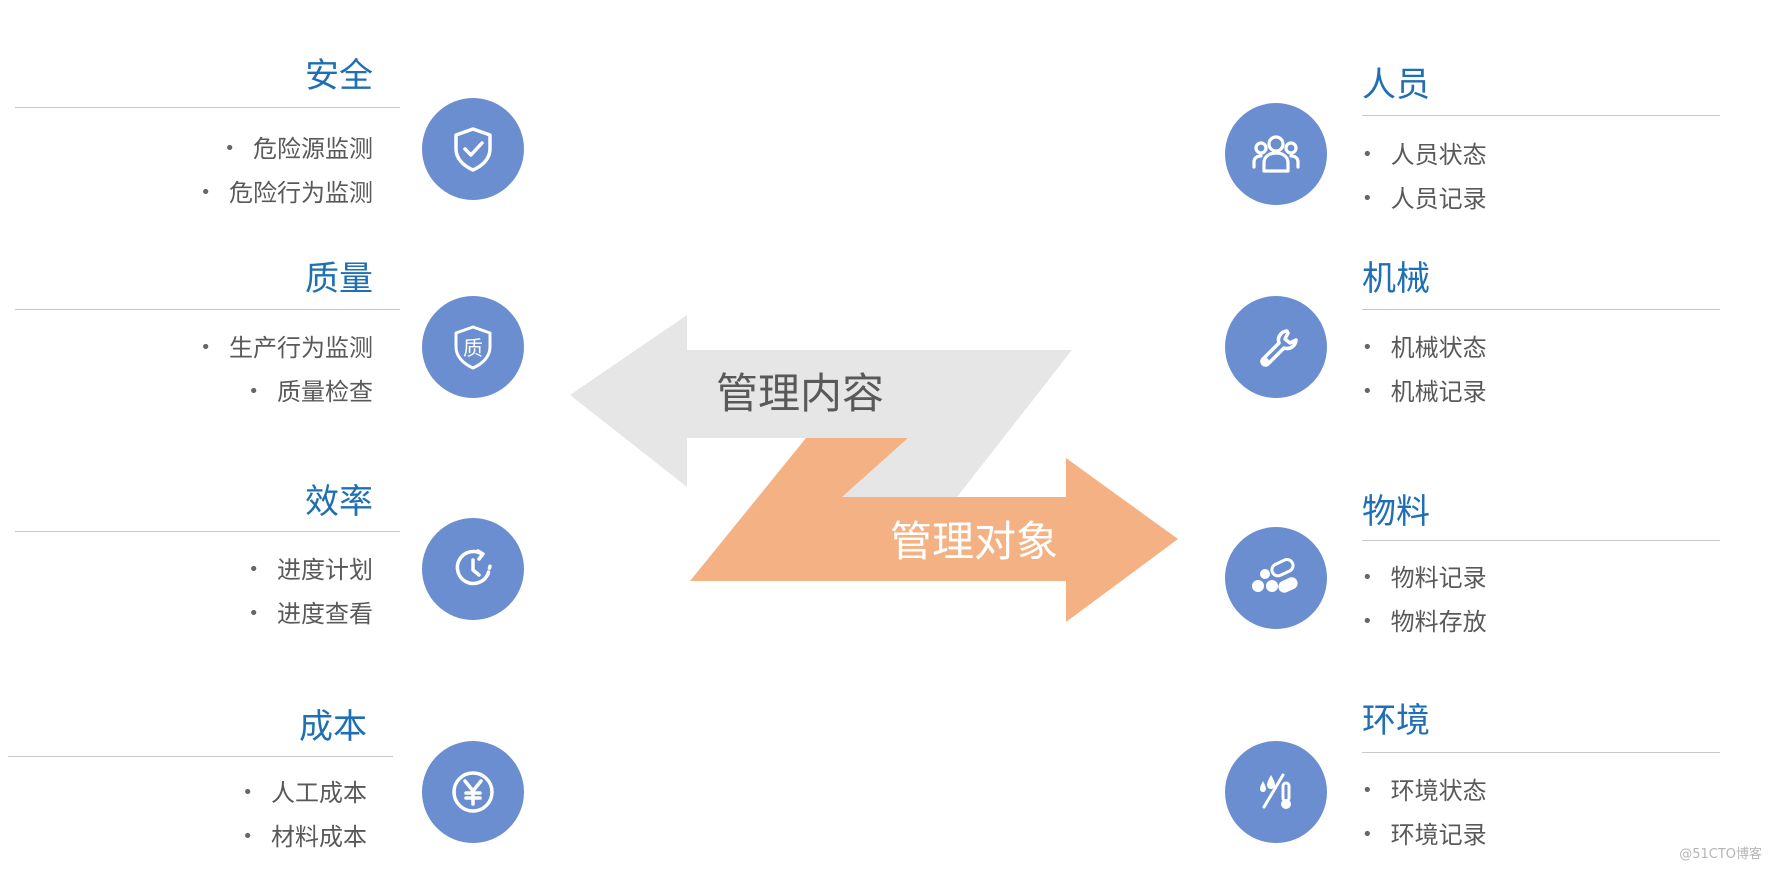 The image size is (1770, 870). I want to click on list-item: • 质量检查, so click(310, 392).